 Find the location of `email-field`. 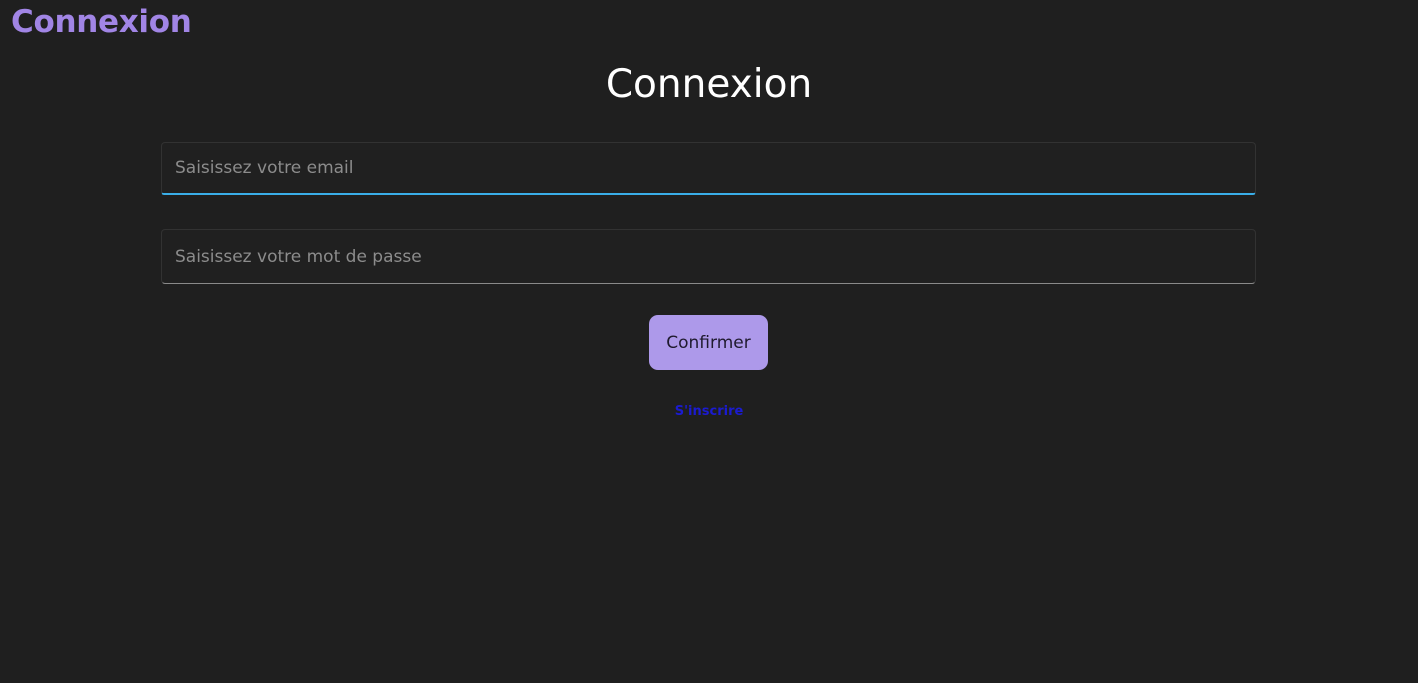

email-field is located at coordinates (708, 168).